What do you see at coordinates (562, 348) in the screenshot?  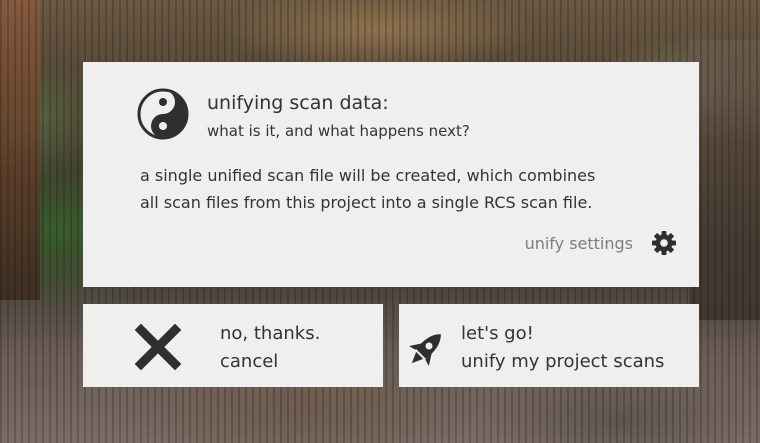 I see `unify-button-text: let's go! unify my project scans` at bounding box center [562, 348].